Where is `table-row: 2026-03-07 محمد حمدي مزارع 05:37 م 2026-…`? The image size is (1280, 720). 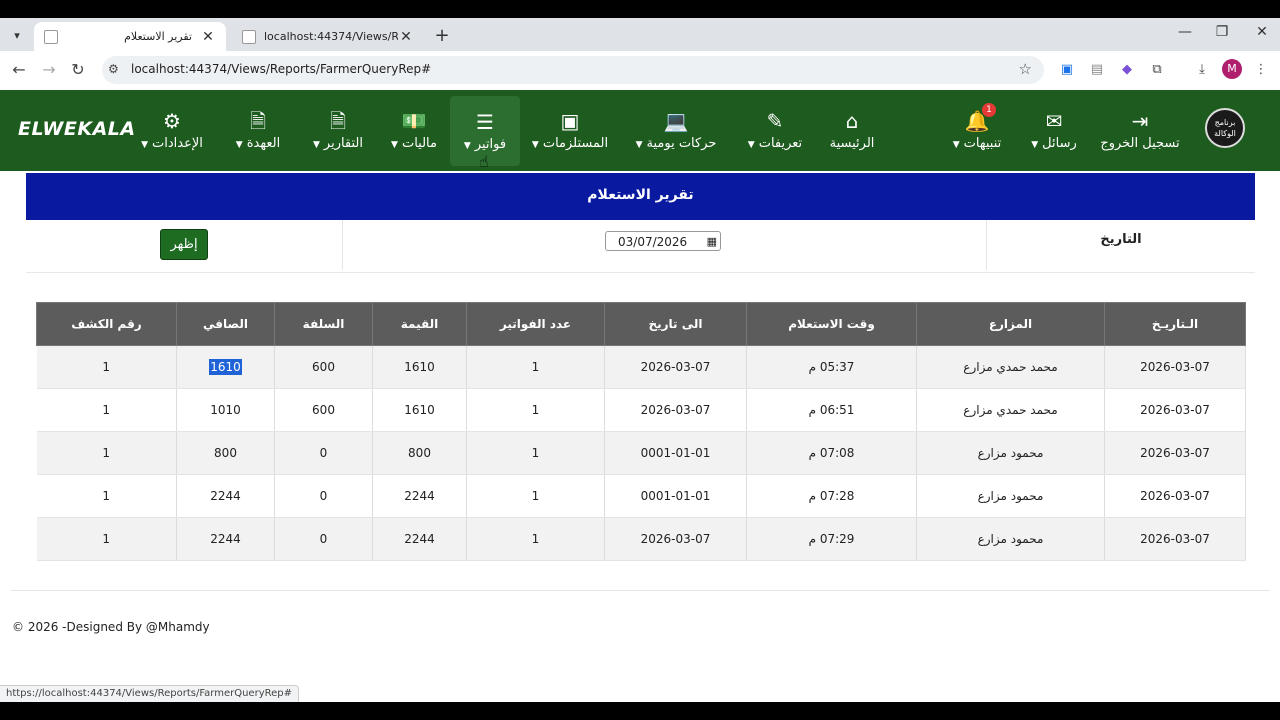
table-row: 2026-03-07 محمد حمدي مزارع 05:37 م 2026-… is located at coordinates (641, 367).